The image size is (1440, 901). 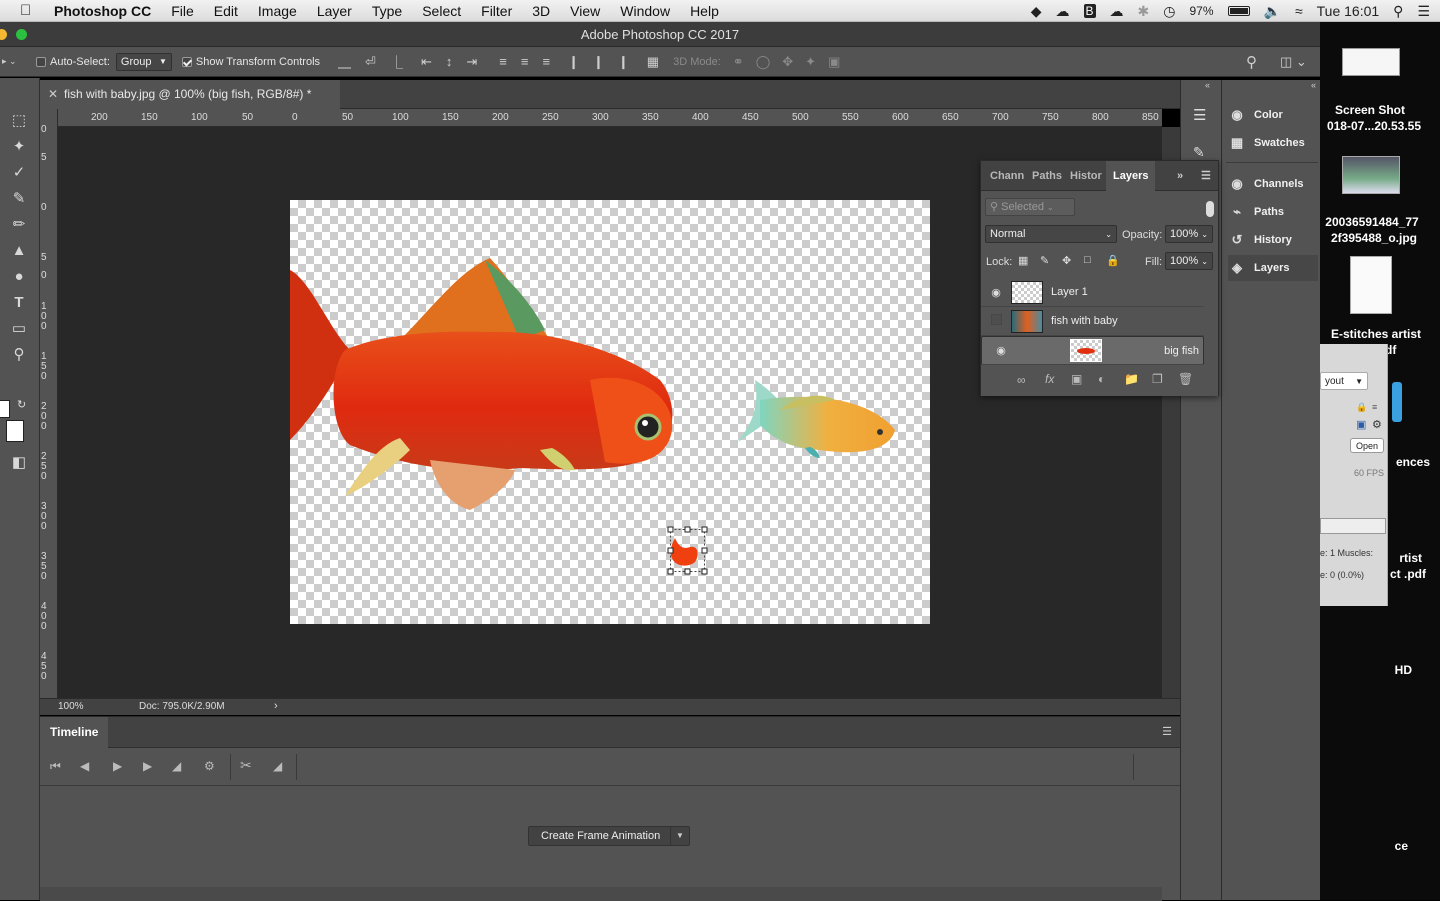 I want to click on evernote-icon: B, so click(x=1089, y=11).